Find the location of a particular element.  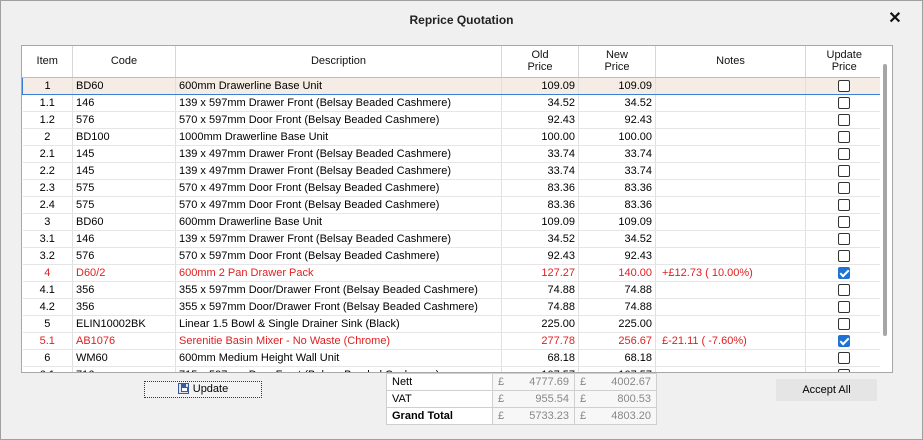

row-item: 2.3 is located at coordinates (47, 188).